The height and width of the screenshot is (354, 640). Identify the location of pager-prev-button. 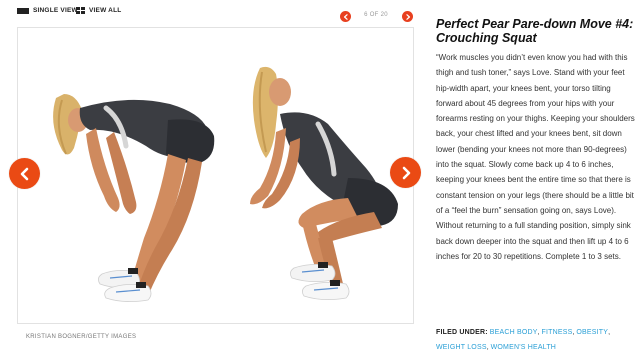
(345, 16).